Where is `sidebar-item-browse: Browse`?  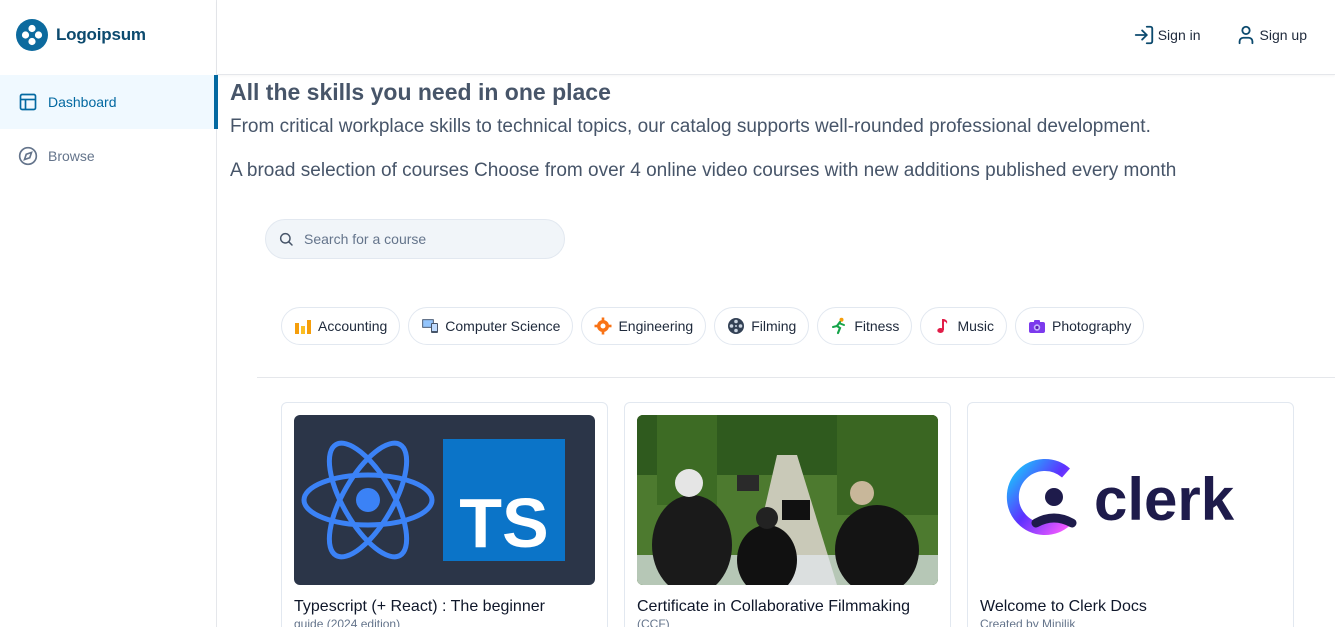
sidebar-item-browse: Browse is located at coordinates (108, 156).